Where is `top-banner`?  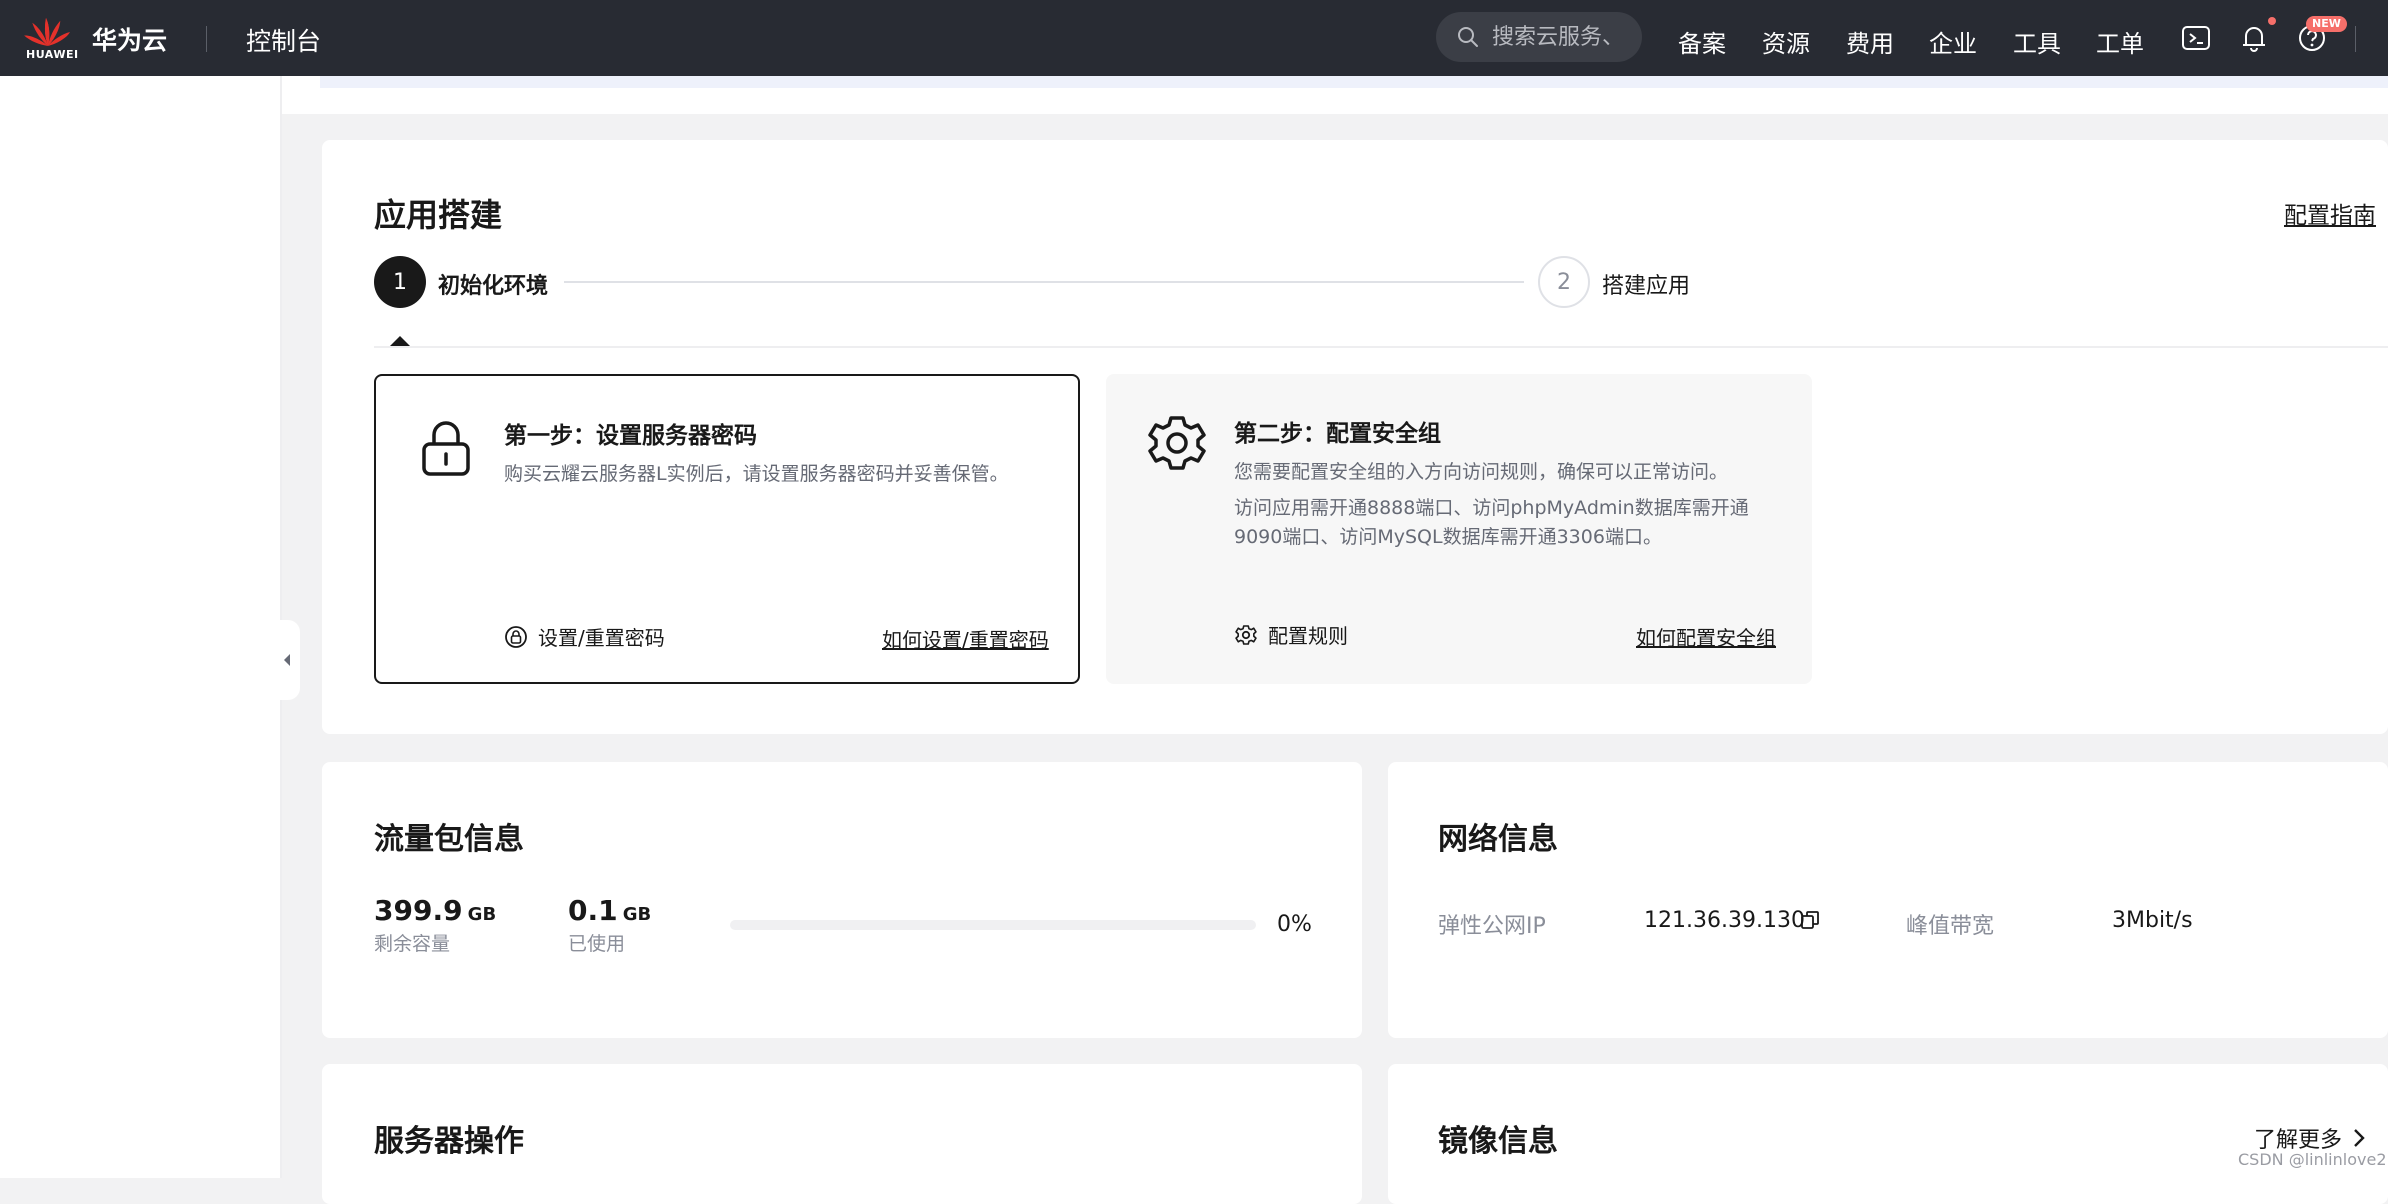
top-banner is located at coordinates (1335, 95).